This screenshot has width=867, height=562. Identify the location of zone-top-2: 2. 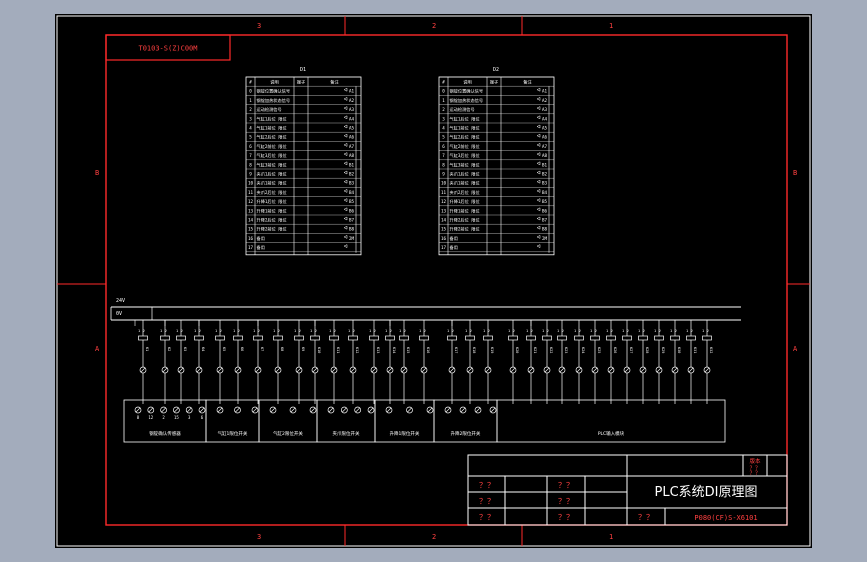
(434, 26).